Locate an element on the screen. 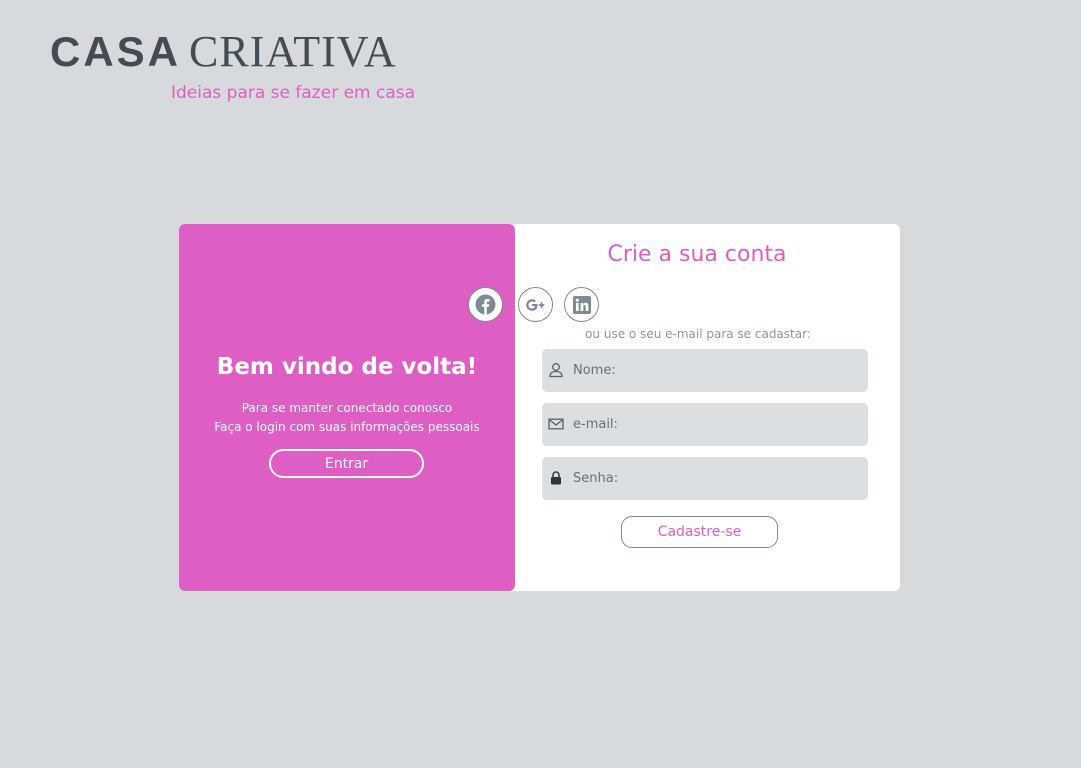 This screenshot has height=768, width=1081. google-plus-icon is located at coordinates (534, 304).